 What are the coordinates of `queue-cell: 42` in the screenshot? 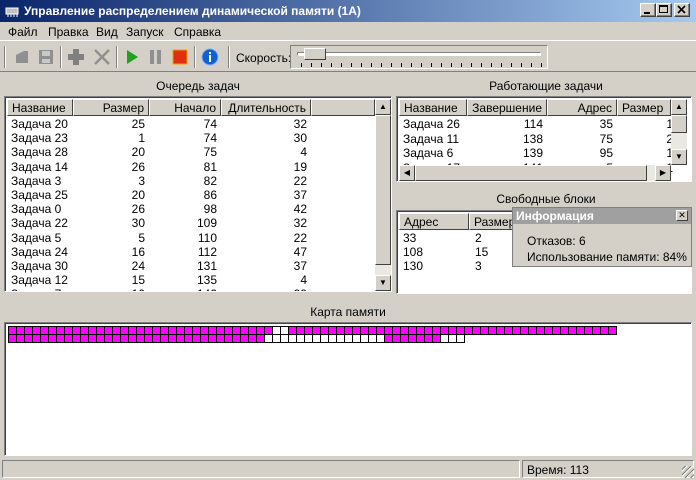 It's located at (300, 209).